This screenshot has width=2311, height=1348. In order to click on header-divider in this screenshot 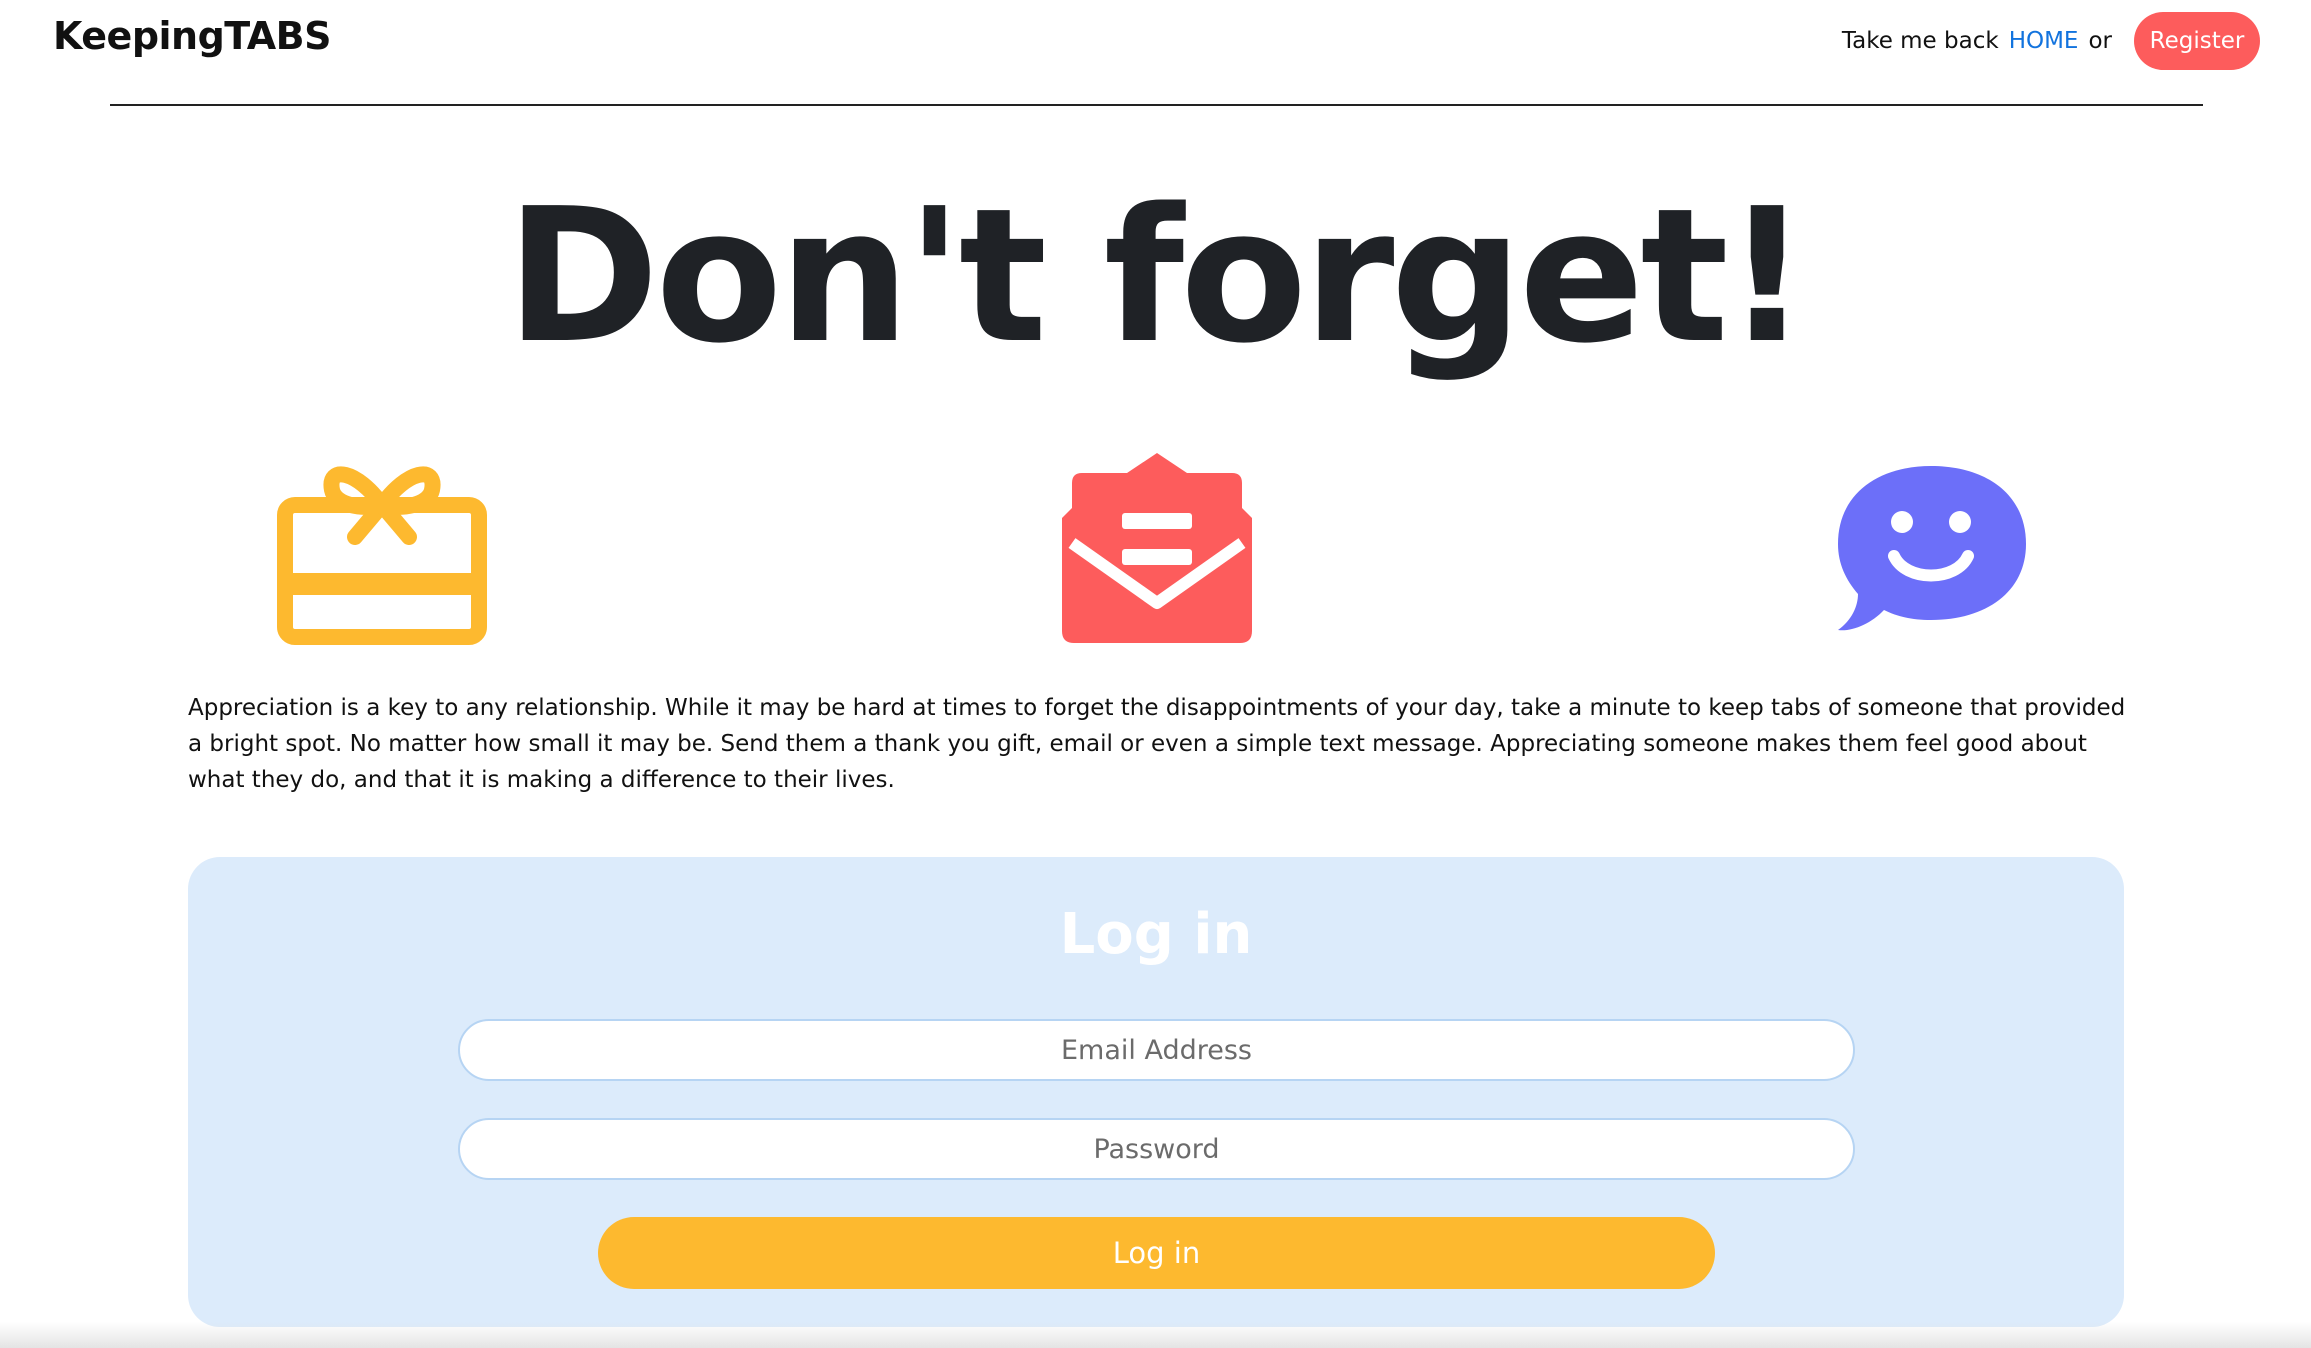, I will do `click(1156, 105)`.